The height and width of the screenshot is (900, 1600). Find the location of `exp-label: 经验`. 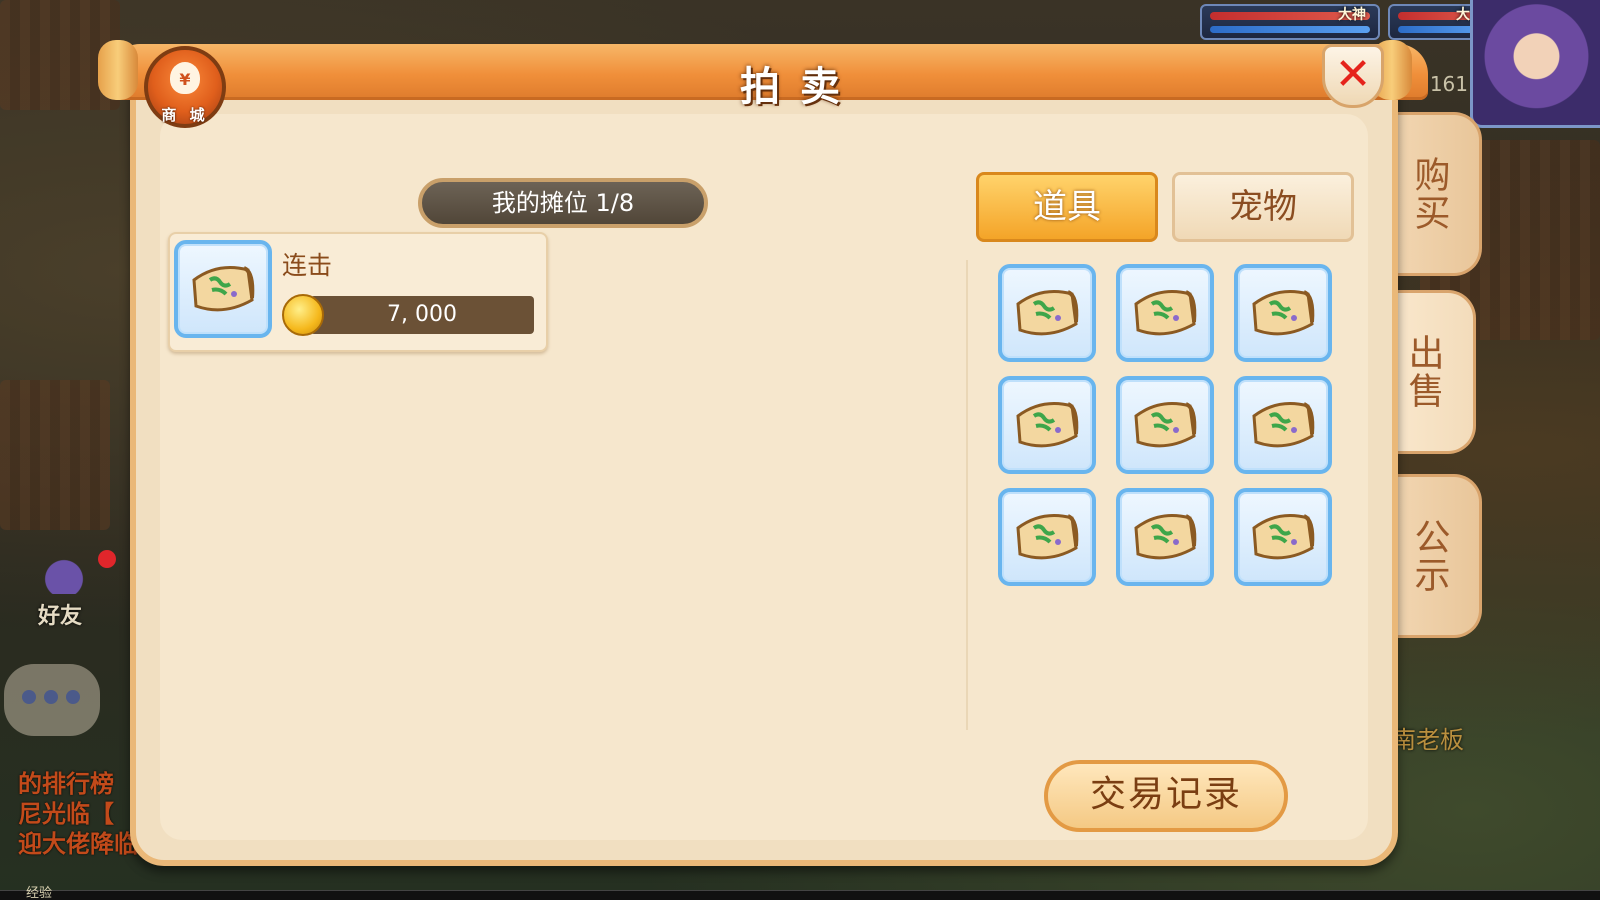

exp-label: 经验 is located at coordinates (39, 893).